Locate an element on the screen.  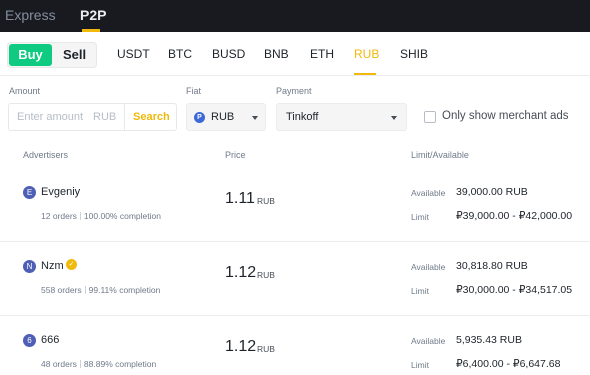
limit-value: ₽6,400.00 - ₽6,647.68 is located at coordinates (508, 364).